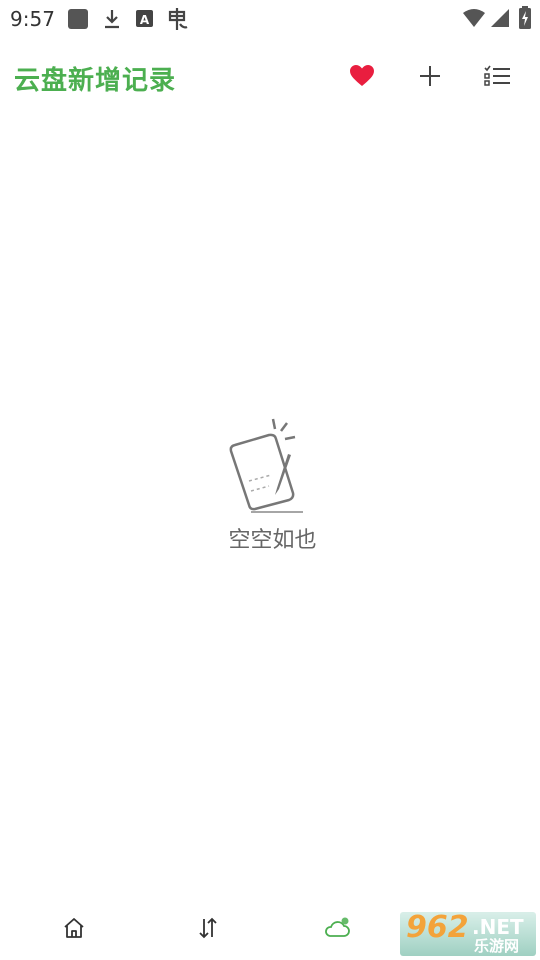 The width and height of the screenshot is (540, 960). I want to click on watermark-site-name: 乐游网, so click(497, 946).